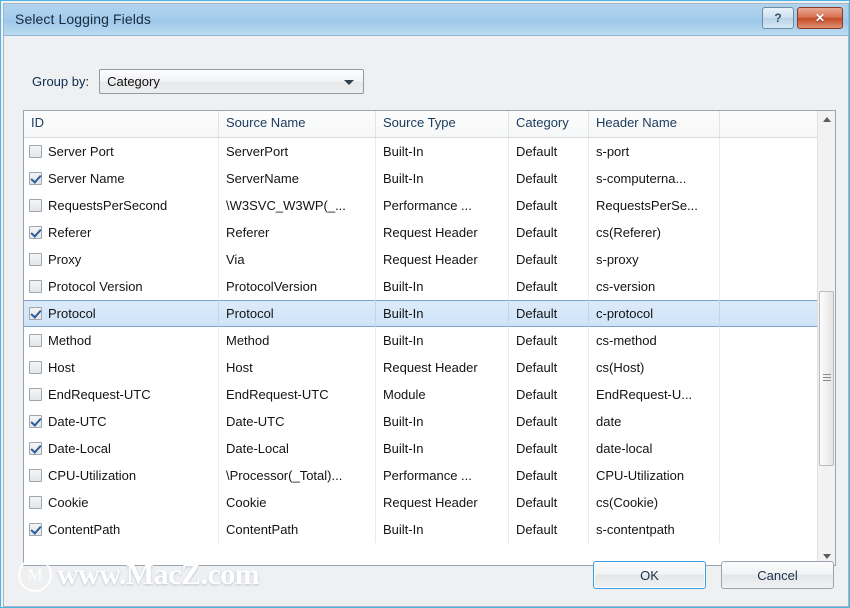 Image resolution: width=850 pixels, height=608 pixels. I want to click on row-id-label: Date-UTC, so click(77, 421).